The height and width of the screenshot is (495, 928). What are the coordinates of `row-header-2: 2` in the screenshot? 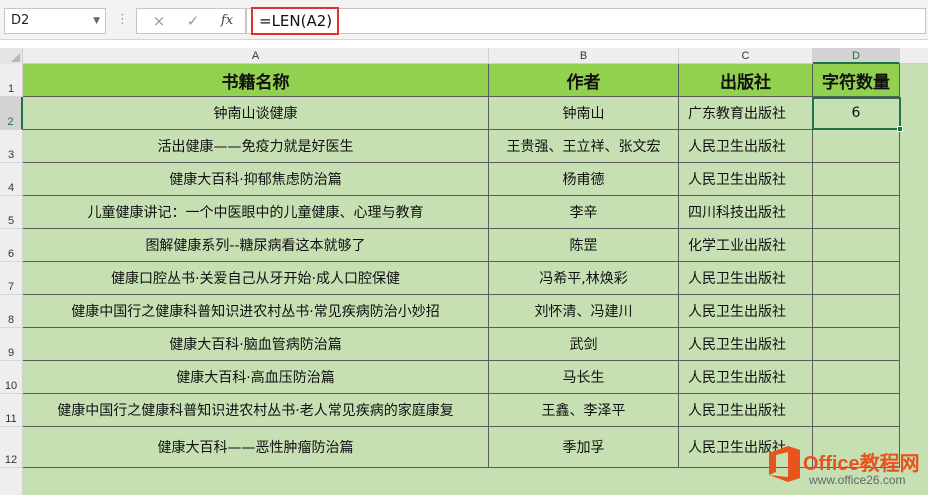 It's located at (11, 113).